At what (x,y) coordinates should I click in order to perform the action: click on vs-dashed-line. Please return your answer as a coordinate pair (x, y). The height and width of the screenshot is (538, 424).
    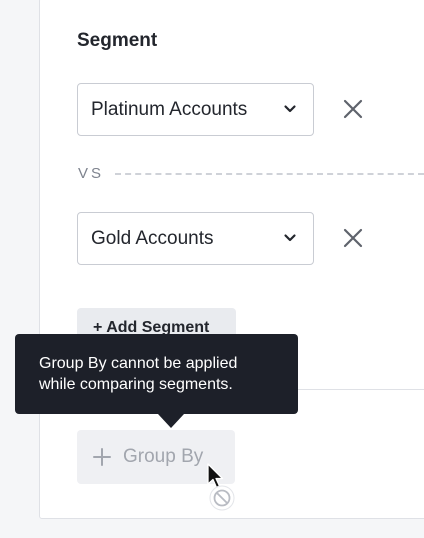
    Looking at the image, I should click on (269, 174).